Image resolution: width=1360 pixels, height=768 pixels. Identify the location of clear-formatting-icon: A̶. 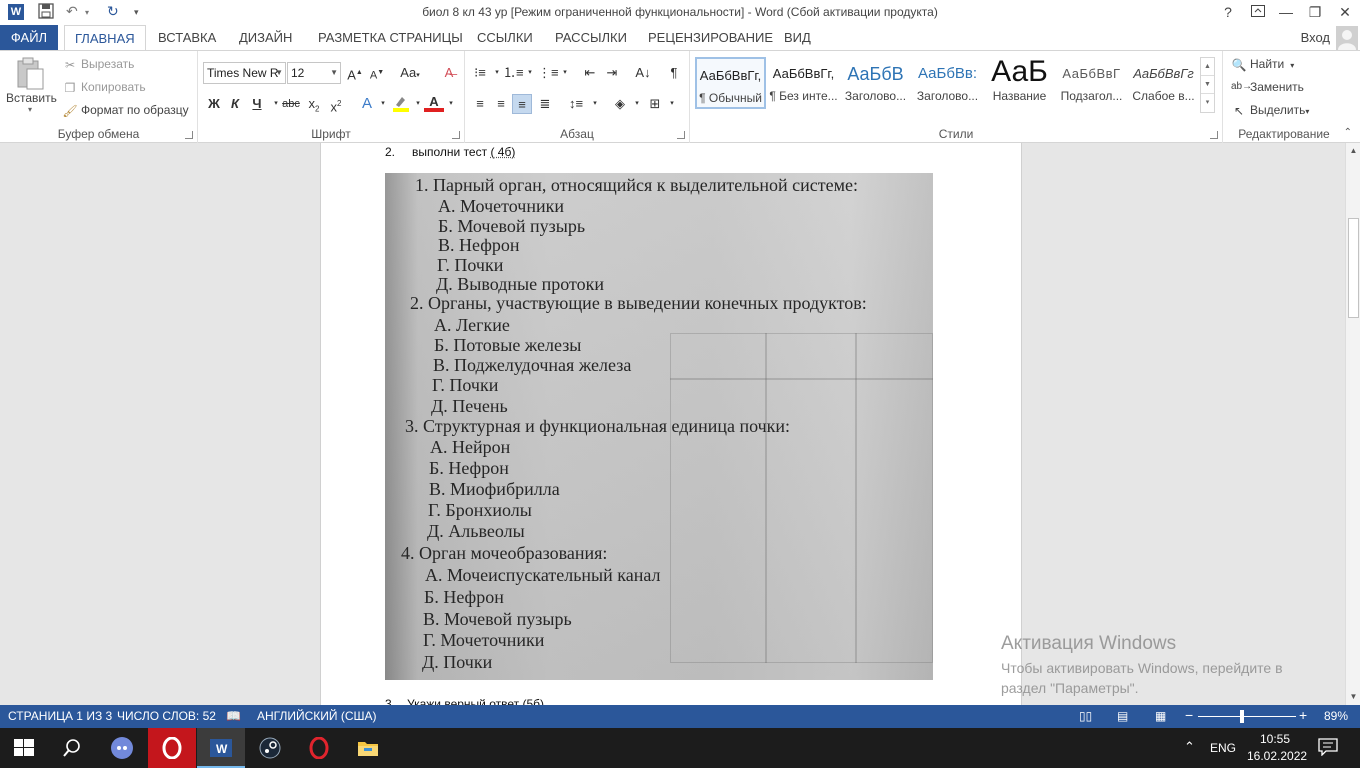
(449, 73).